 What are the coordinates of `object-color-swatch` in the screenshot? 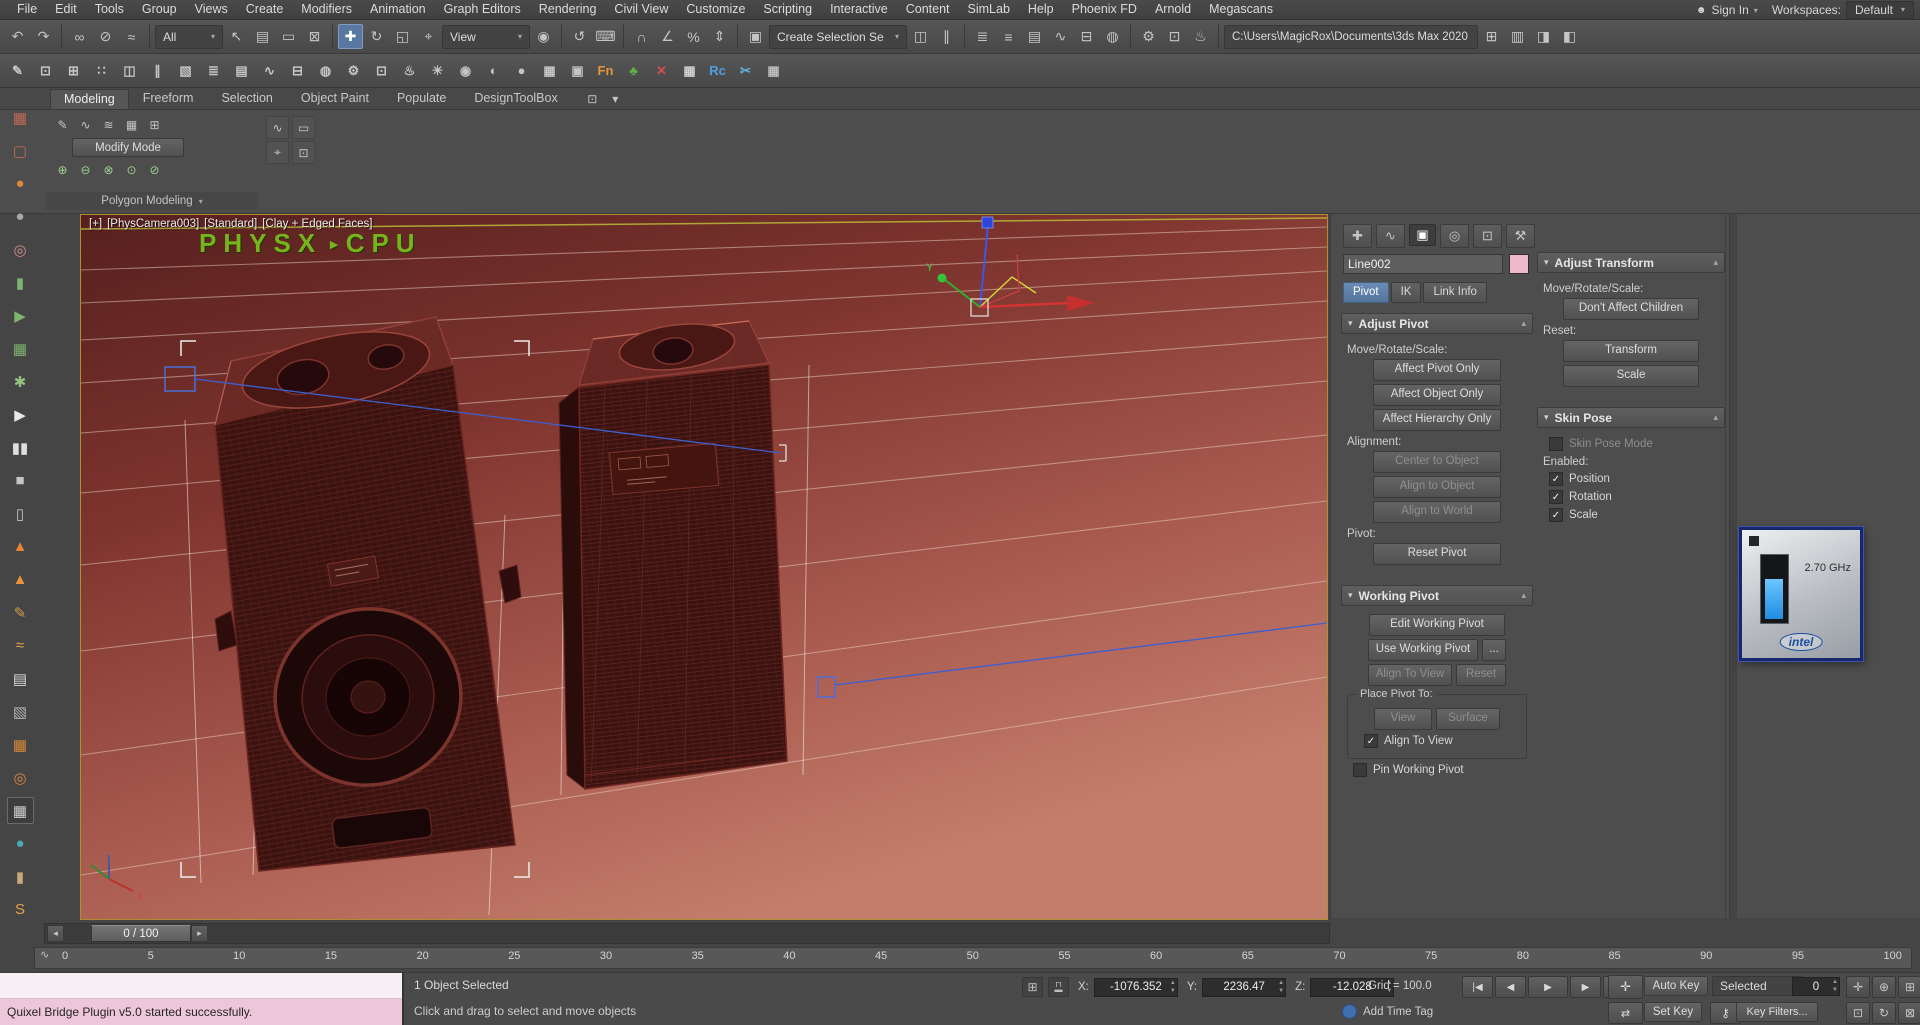 It's located at (1519, 264).